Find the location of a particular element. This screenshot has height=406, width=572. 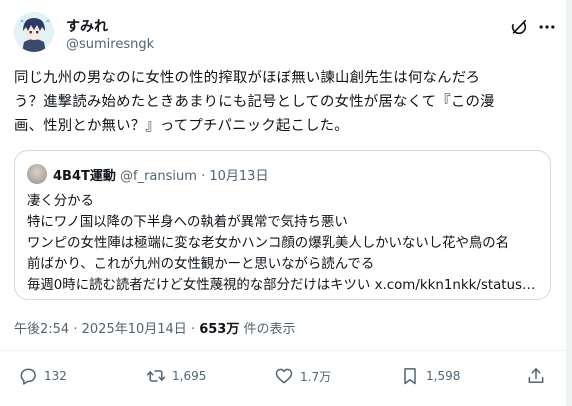

reply-count: 132 is located at coordinates (55, 376).